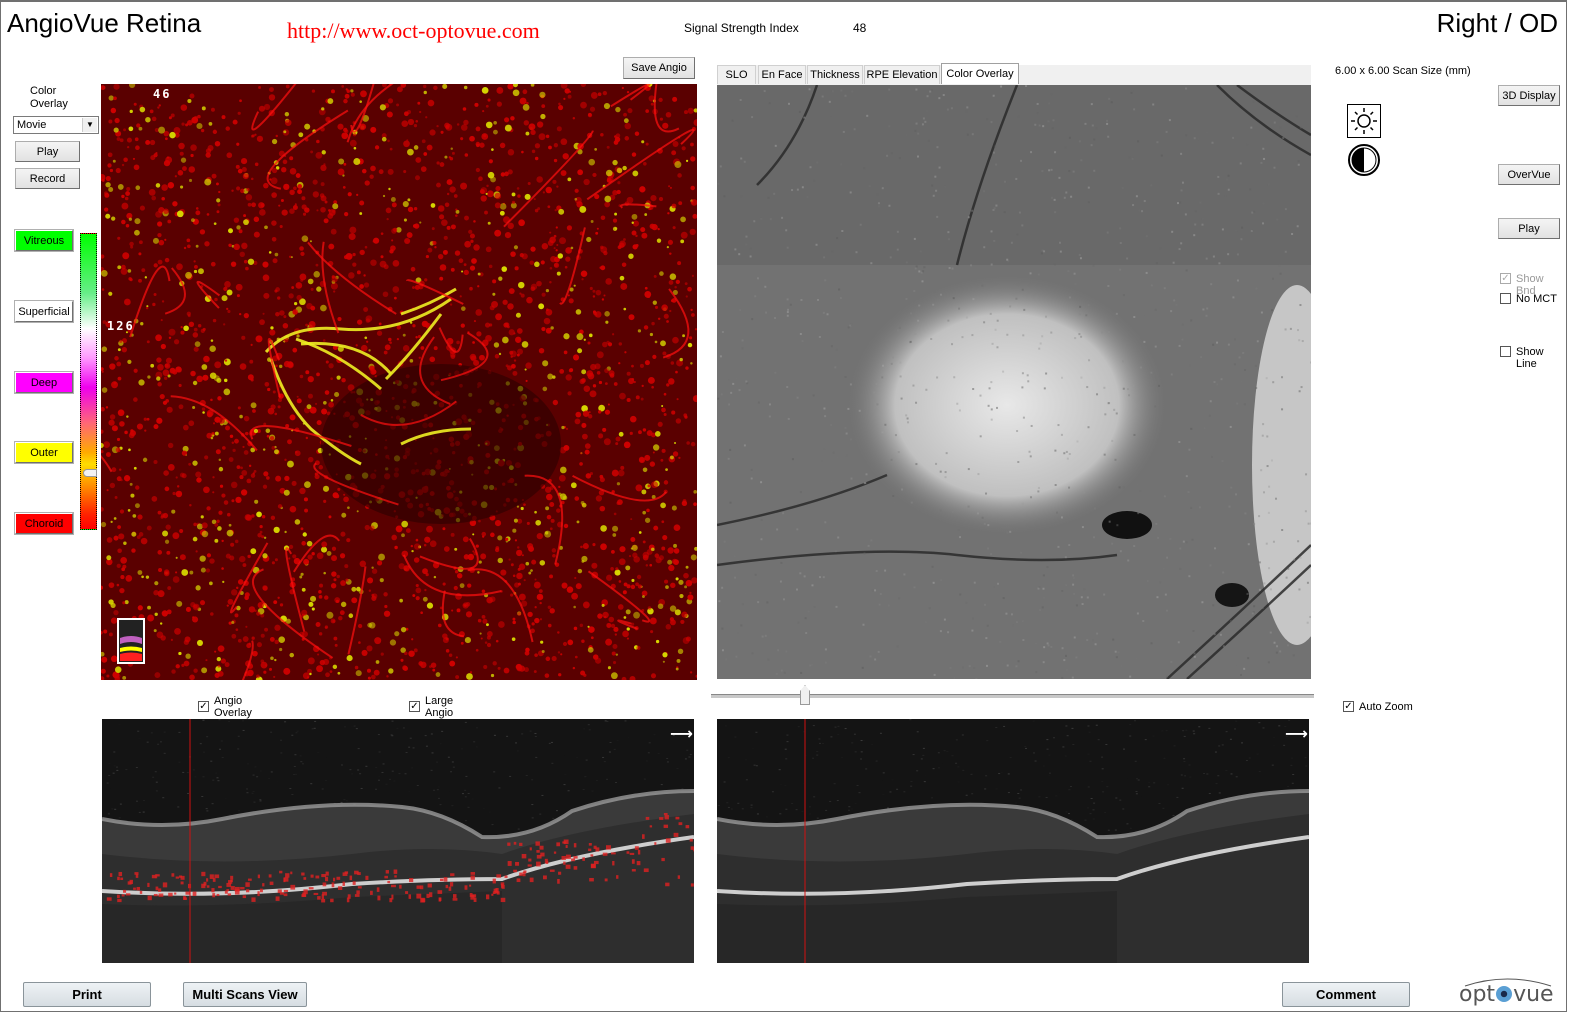 Image resolution: width=1596 pixels, height=1030 pixels. I want to click on depth-colorbar, so click(88, 381).